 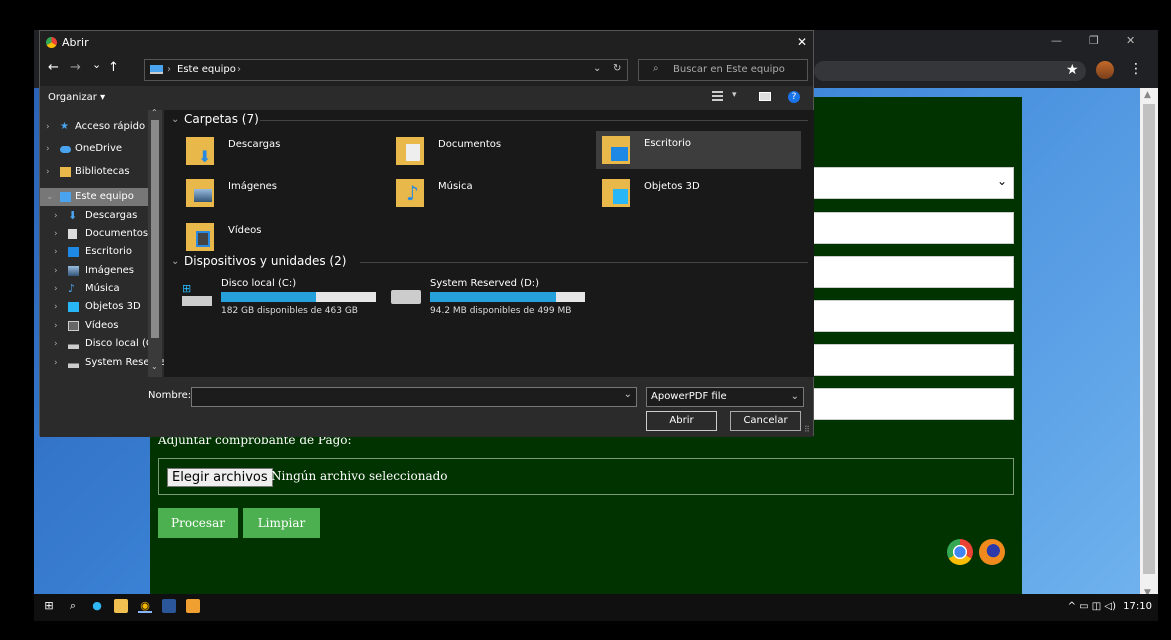 What do you see at coordinates (1147, 95) in the screenshot?
I see `scroll-up-icon: ▲` at bounding box center [1147, 95].